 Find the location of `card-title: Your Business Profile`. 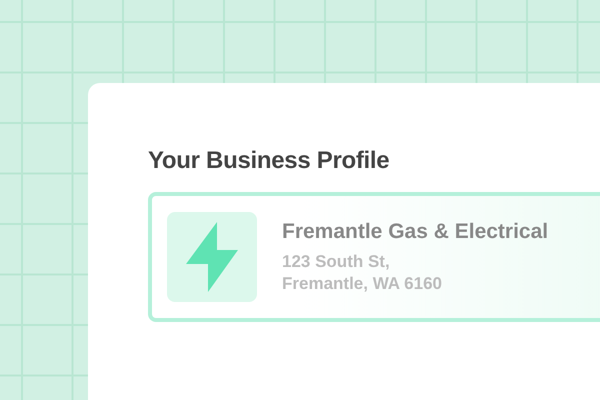

card-title: Your Business Profile is located at coordinates (269, 161).